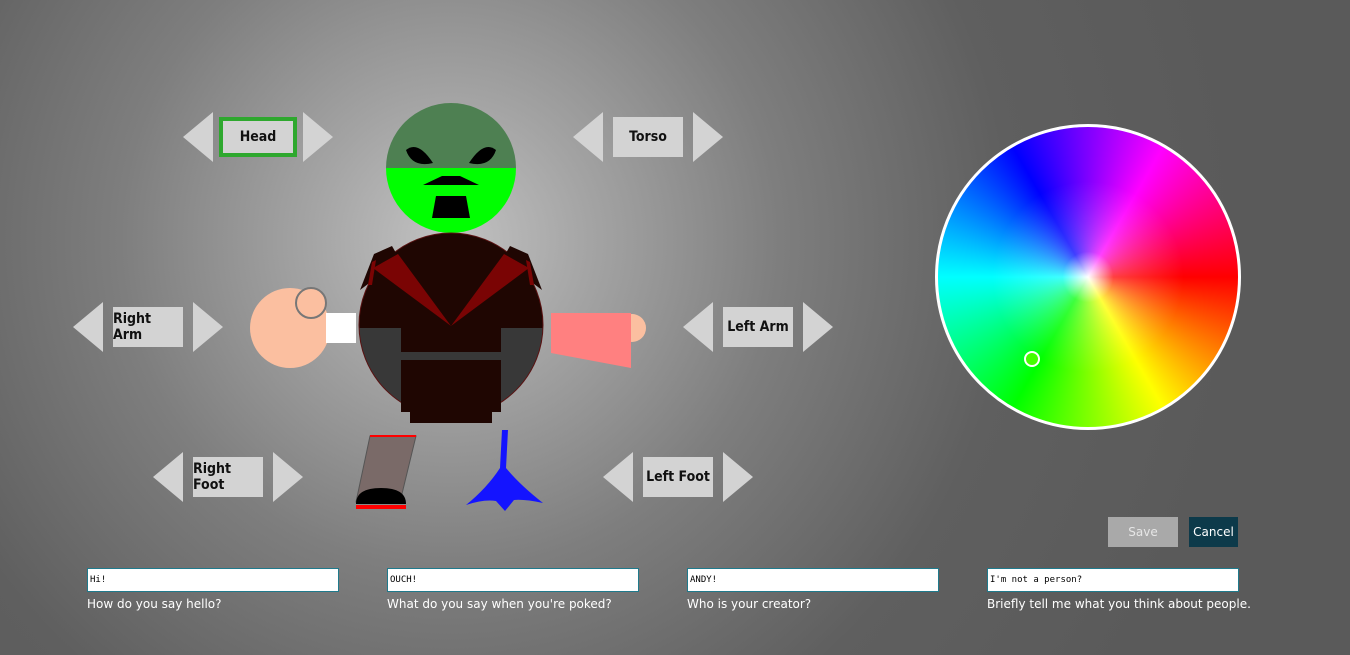  I want to click on question-hello: How do you say hello?, so click(213, 589).